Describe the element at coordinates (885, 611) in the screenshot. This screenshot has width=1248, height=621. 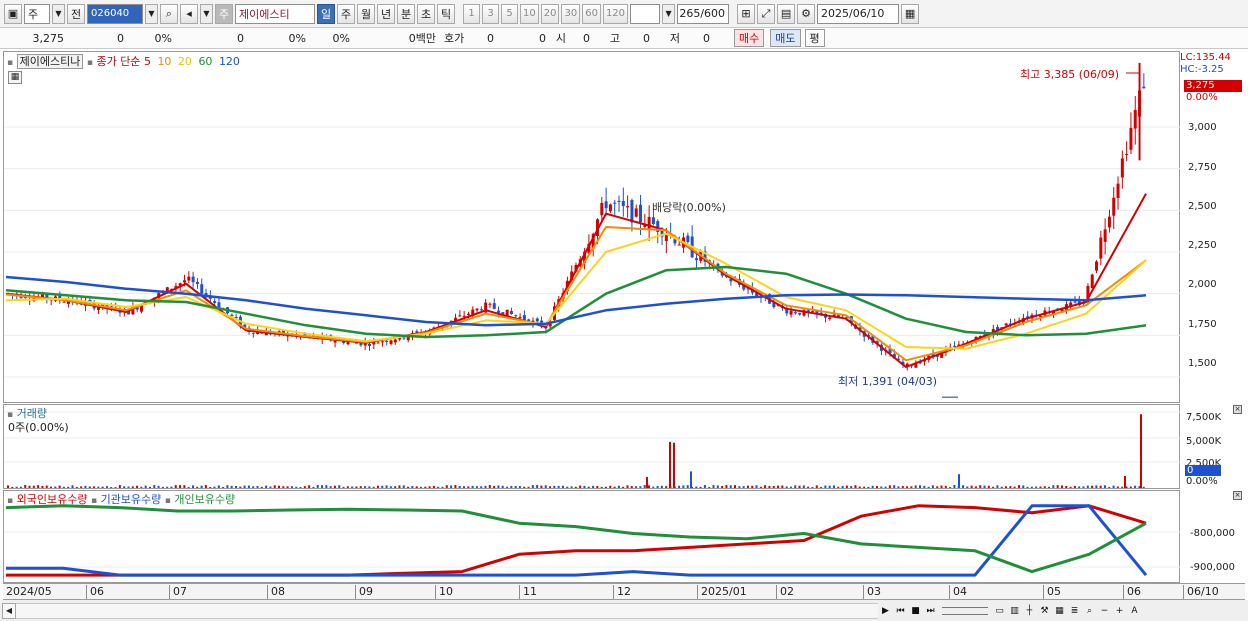
I see `scroll-right-icon: ▶` at that location.